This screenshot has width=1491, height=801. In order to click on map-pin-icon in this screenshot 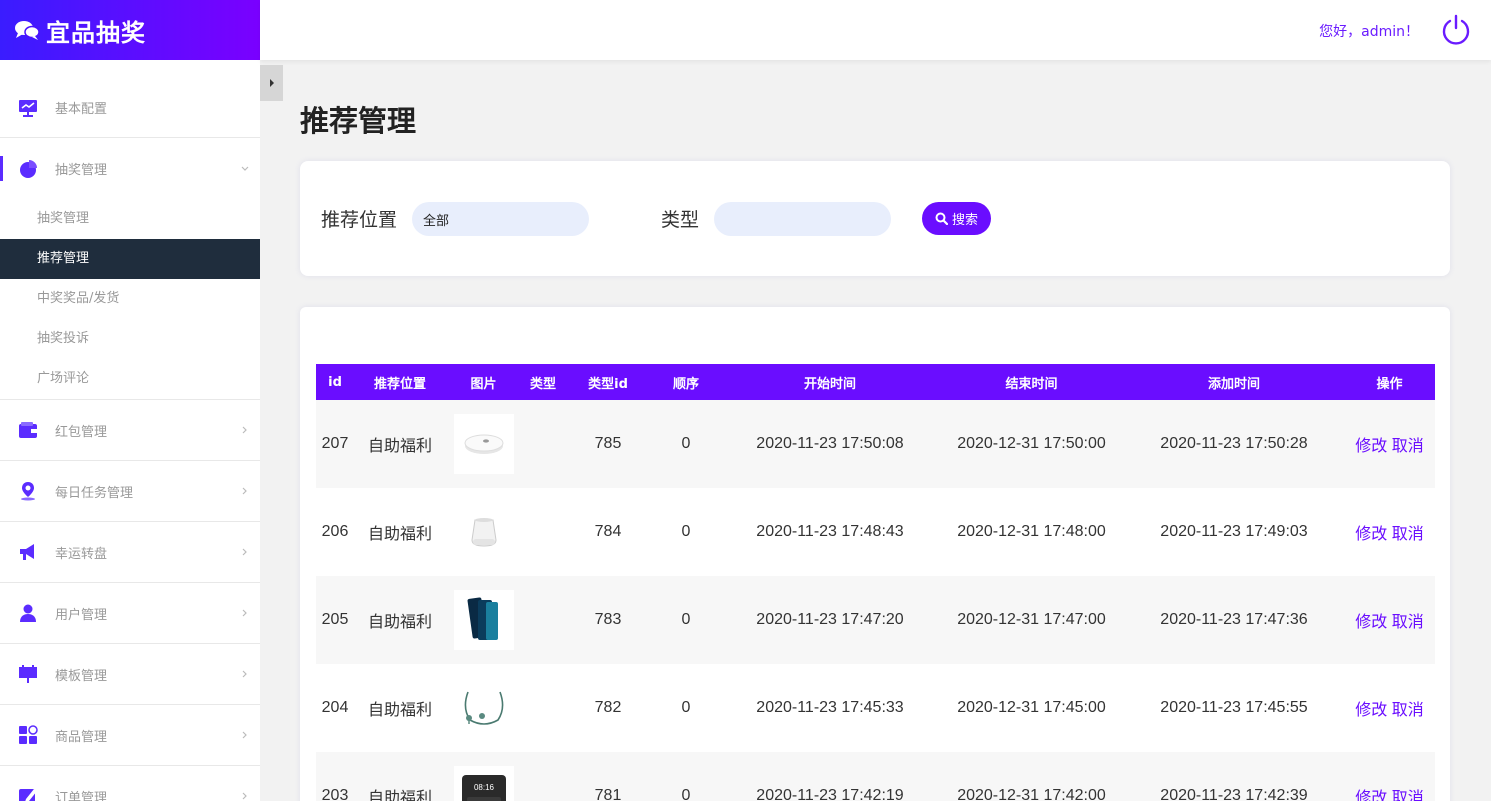, I will do `click(28, 491)`.